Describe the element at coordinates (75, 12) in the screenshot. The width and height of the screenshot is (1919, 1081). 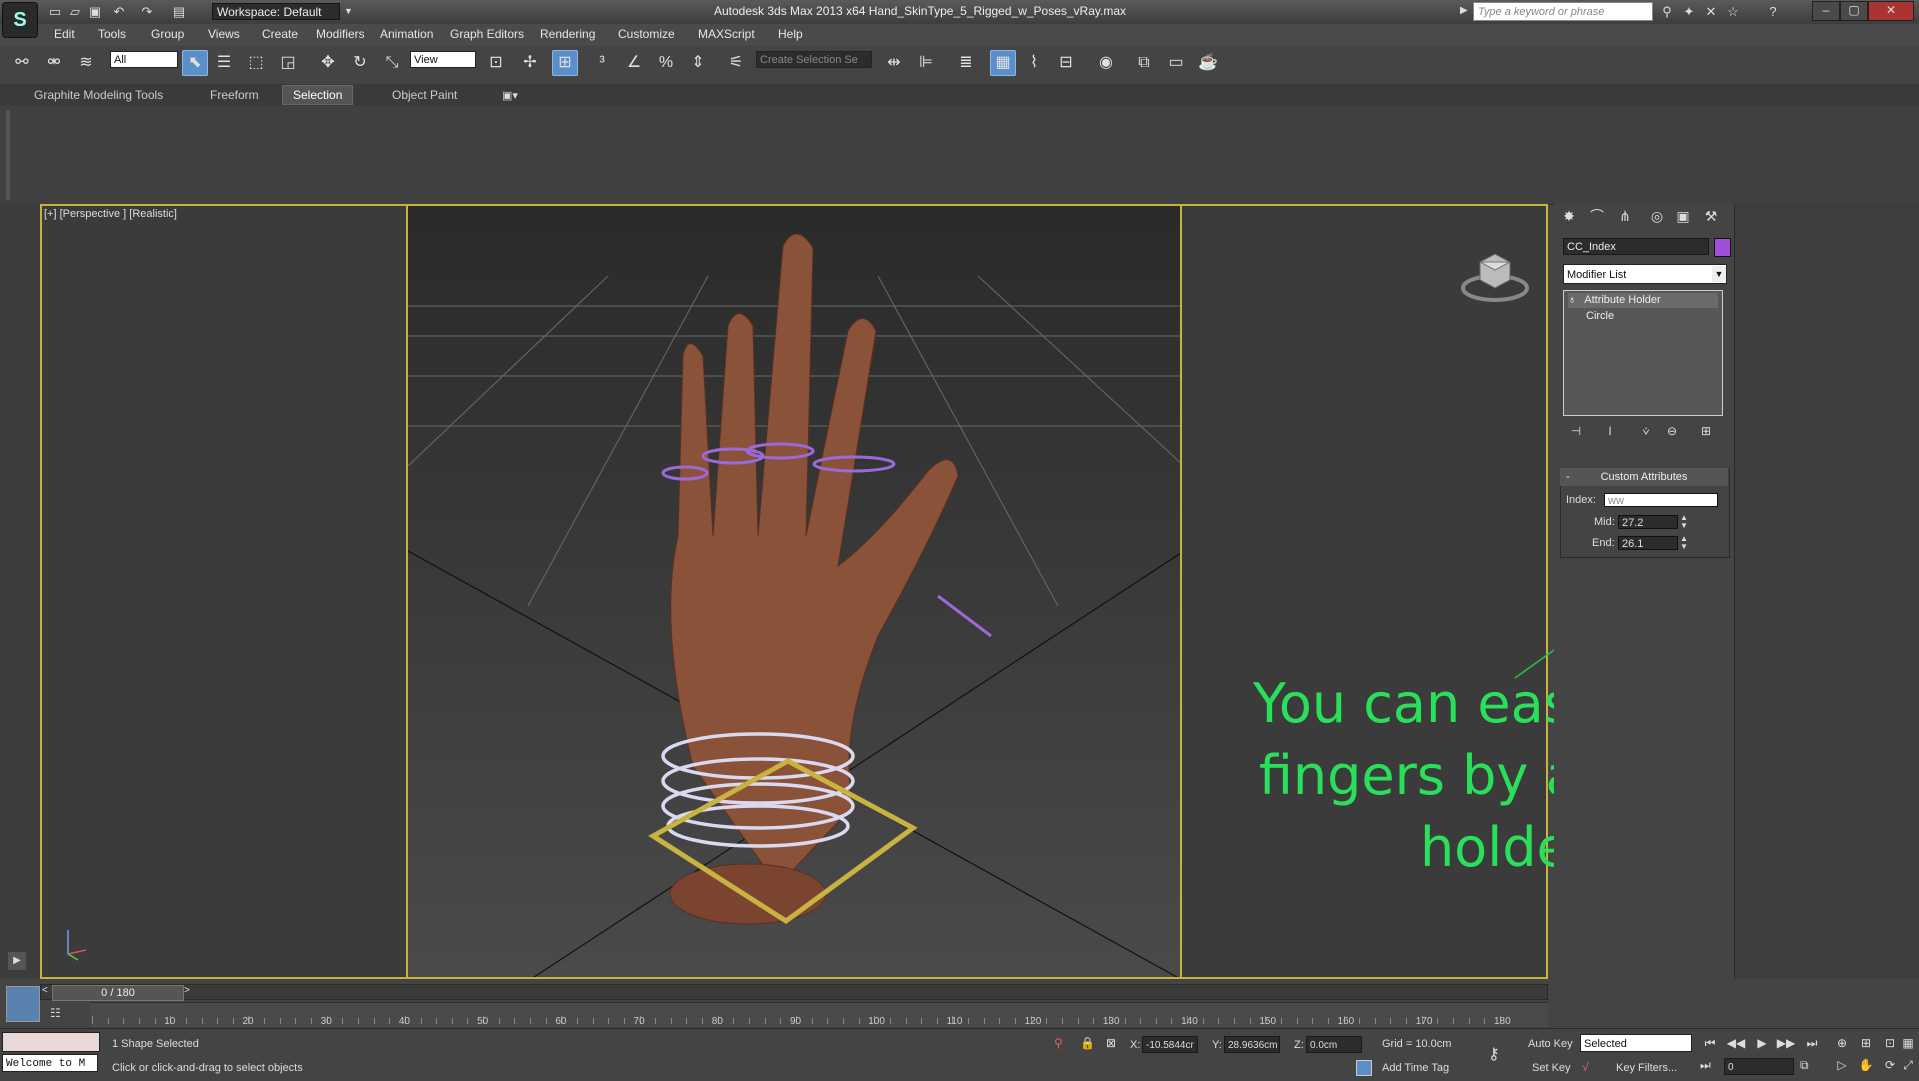
I see `open-file-icon: ▱` at that location.